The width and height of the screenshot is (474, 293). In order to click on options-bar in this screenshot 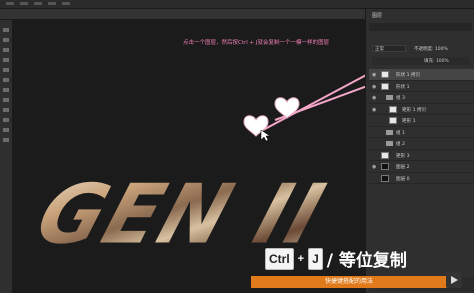, I will do `click(182, 14)`.